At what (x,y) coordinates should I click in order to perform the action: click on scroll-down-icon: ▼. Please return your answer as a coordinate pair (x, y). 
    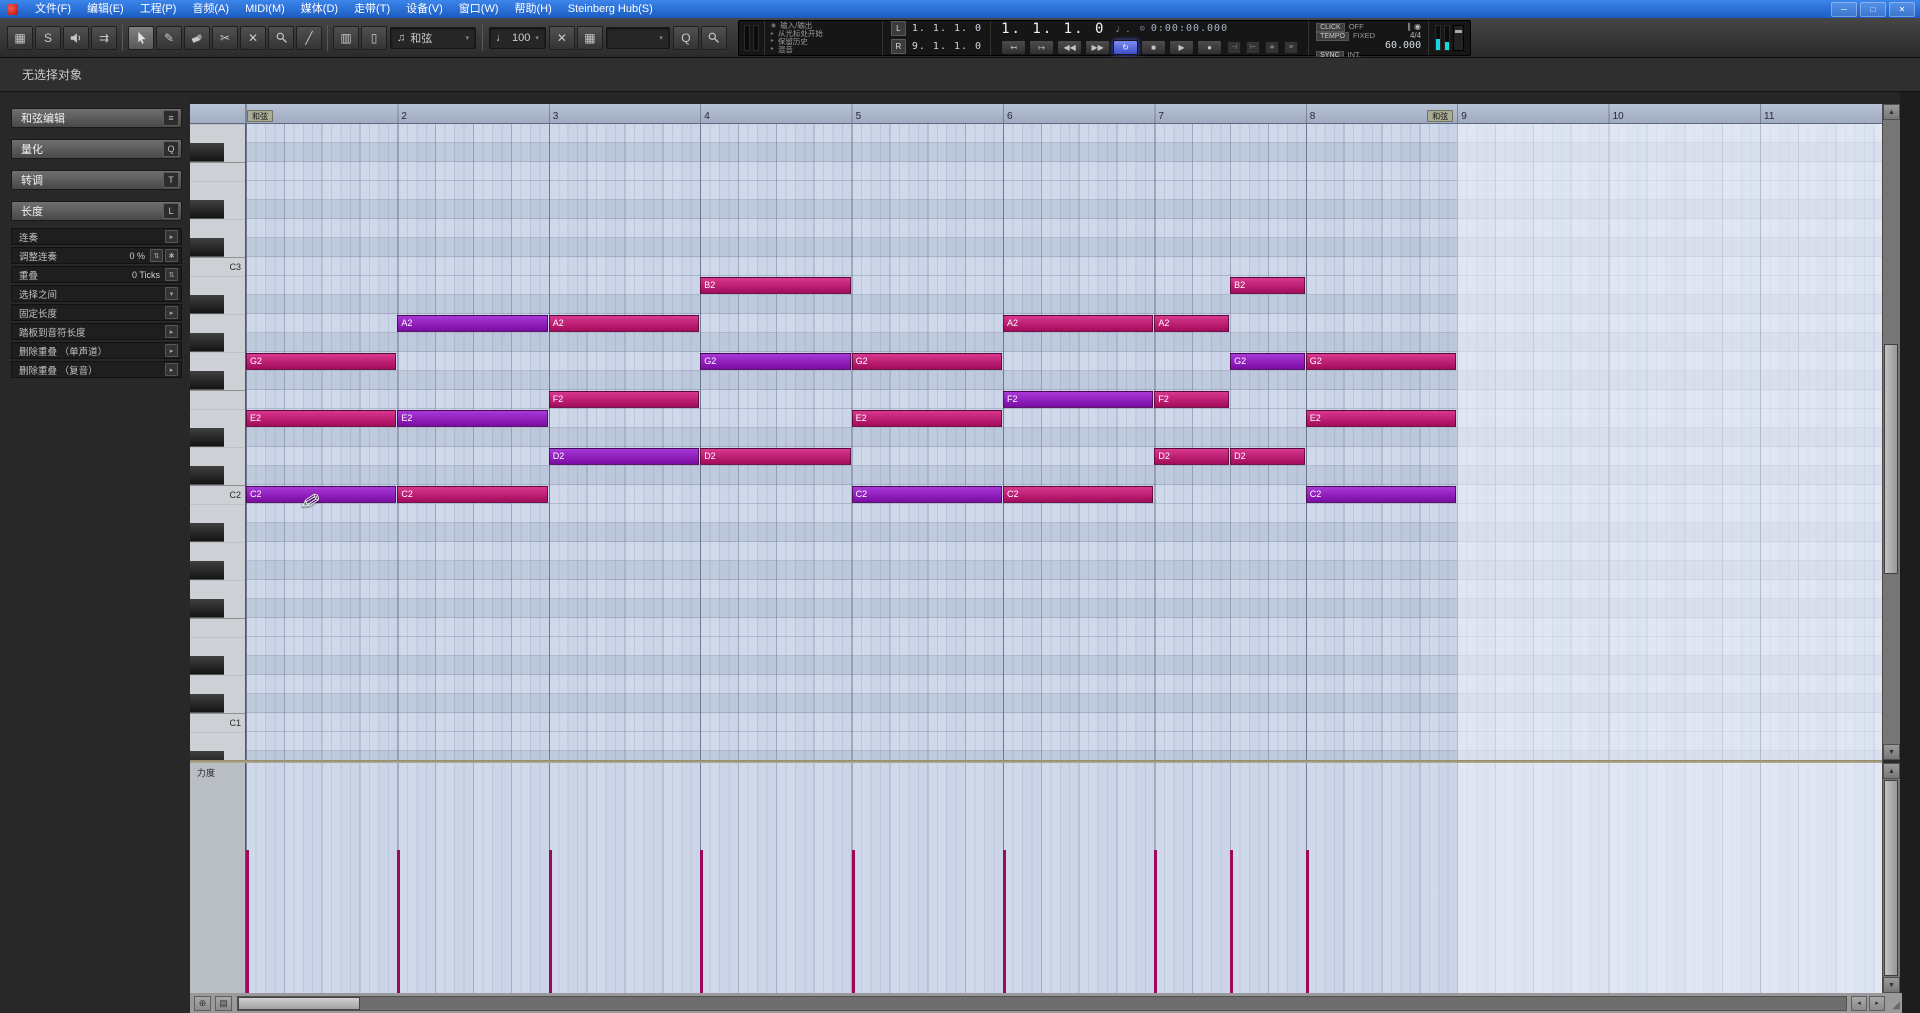
    Looking at the image, I should click on (1891, 752).